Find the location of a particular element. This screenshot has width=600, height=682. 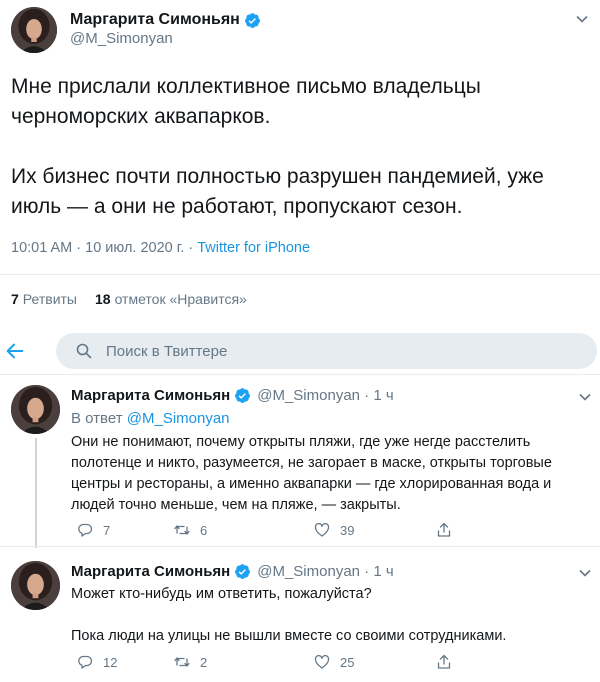

search-input is located at coordinates (326, 351).